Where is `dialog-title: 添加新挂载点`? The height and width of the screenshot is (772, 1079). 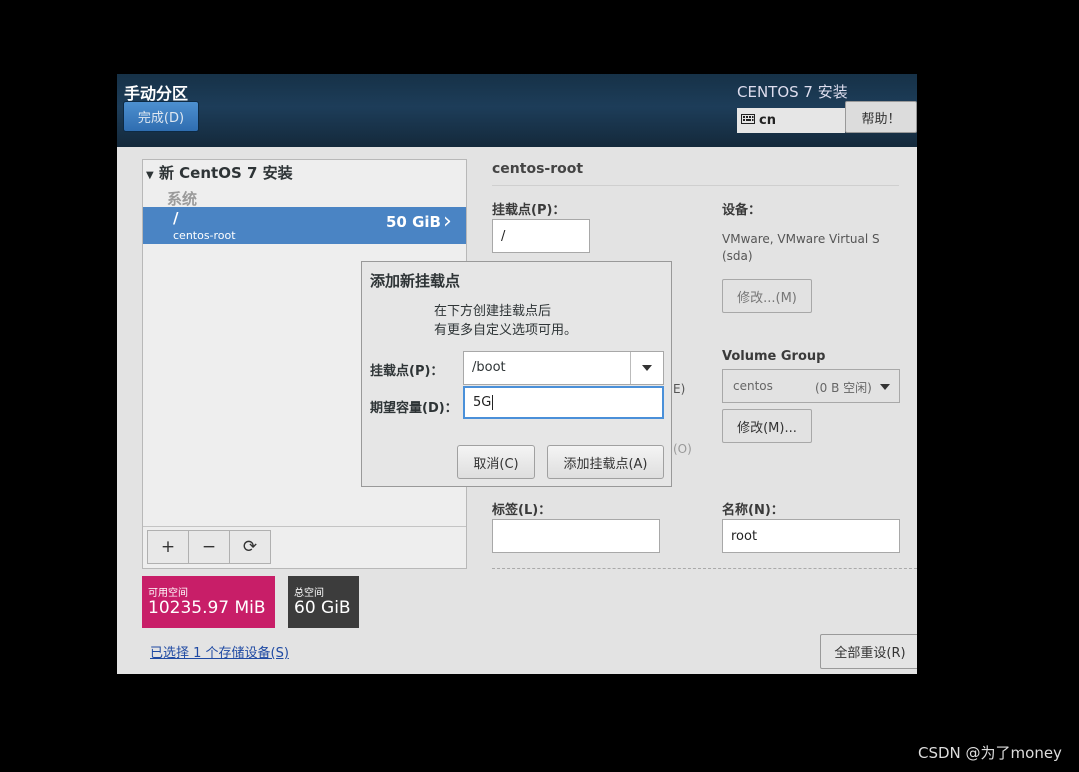 dialog-title: 添加新挂载点 is located at coordinates (415, 281).